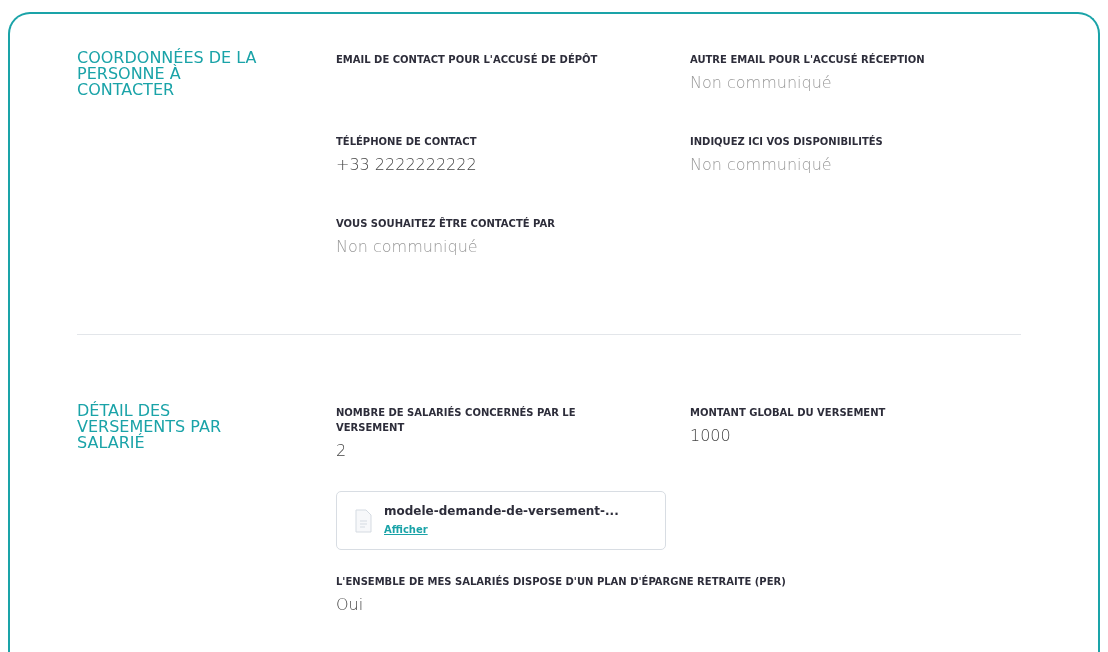  Describe the element at coordinates (406, 529) in the screenshot. I see `view-link: Afficher` at that location.